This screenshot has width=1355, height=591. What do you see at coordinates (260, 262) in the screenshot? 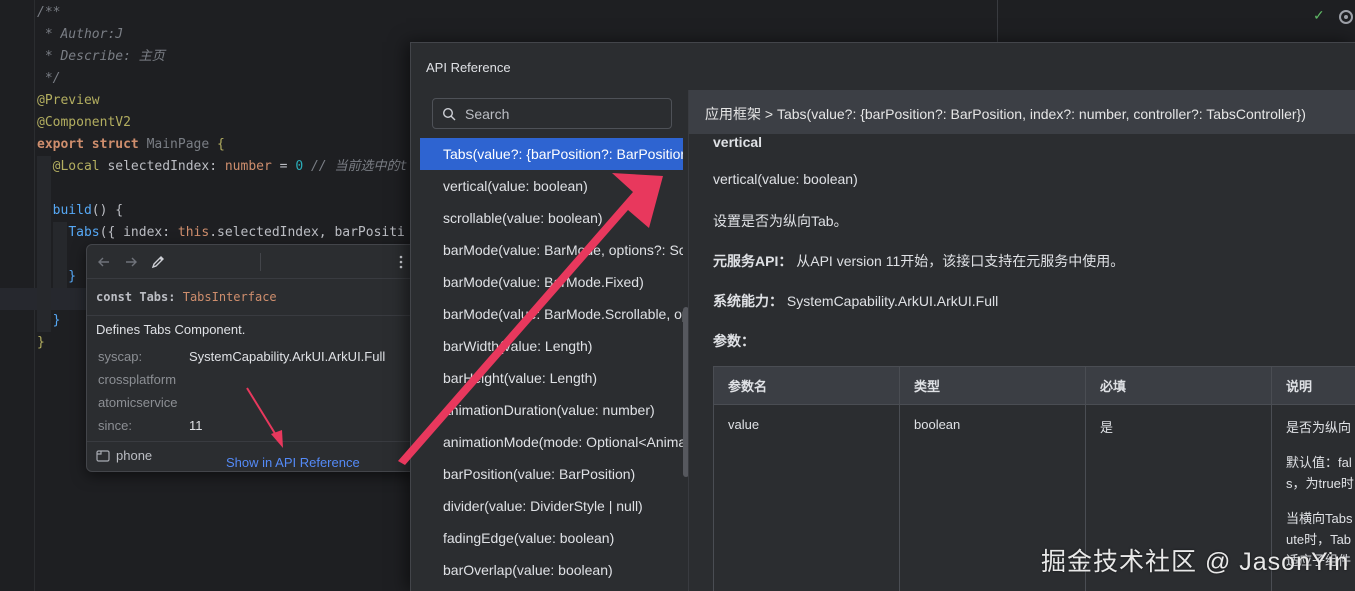
I see `toolbar-separator` at bounding box center [260, 262].